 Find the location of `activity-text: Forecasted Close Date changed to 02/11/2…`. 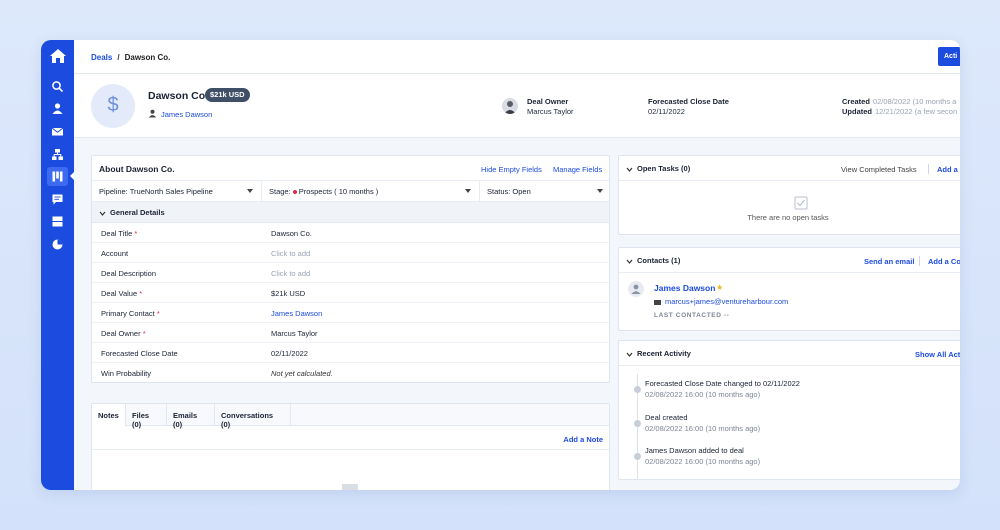

activity-text: Forecasted Close Date changed to 02/11/2… is located at coordinates (722, 383).